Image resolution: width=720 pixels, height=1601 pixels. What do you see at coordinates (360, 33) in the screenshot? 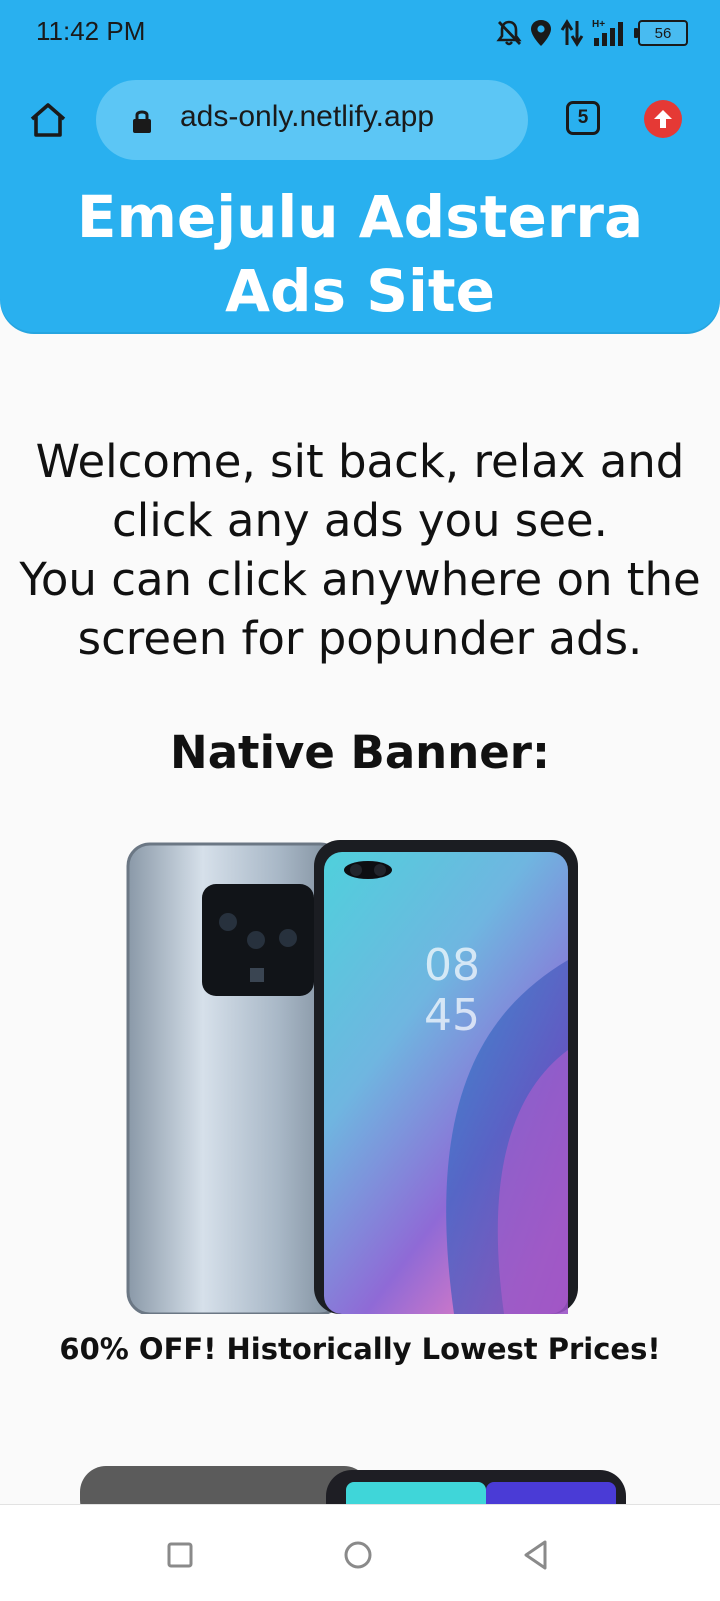
I see `status-bar: 11:42 PM H+ 56` at bounding box center [360, 33].